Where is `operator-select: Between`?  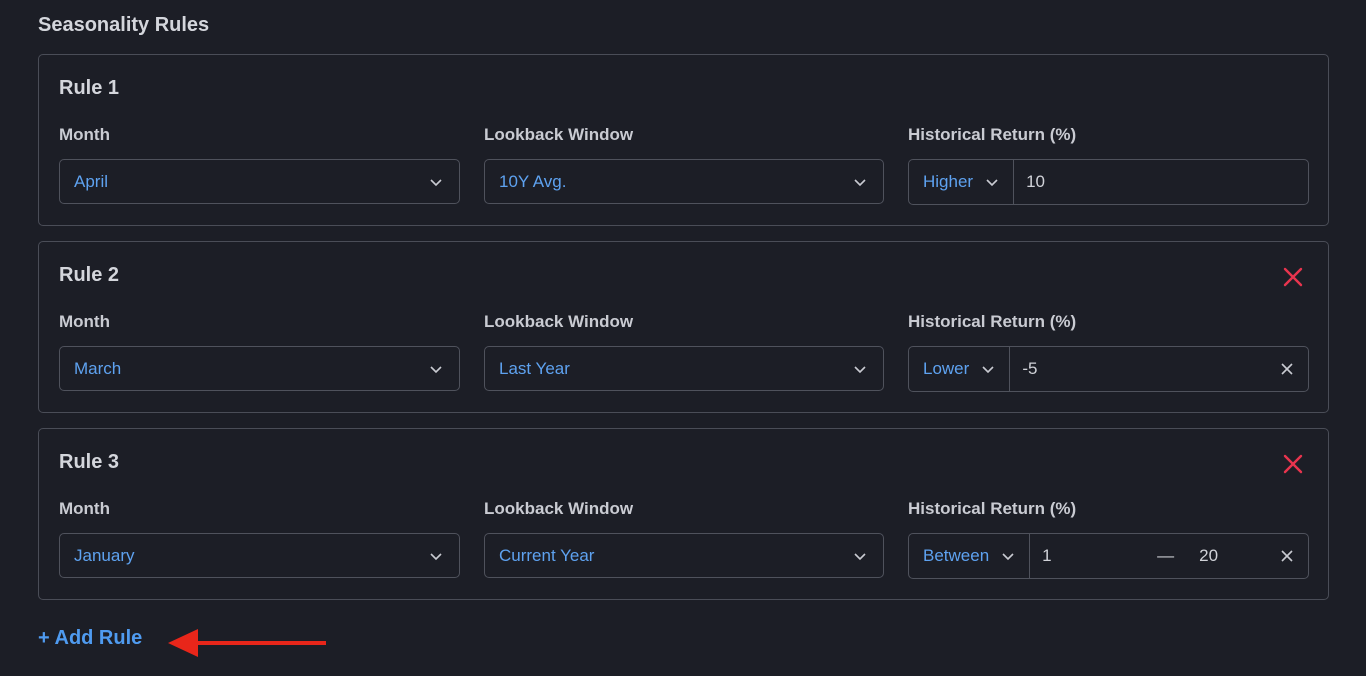
operator-select: Between is located at coordinates (970, 556).